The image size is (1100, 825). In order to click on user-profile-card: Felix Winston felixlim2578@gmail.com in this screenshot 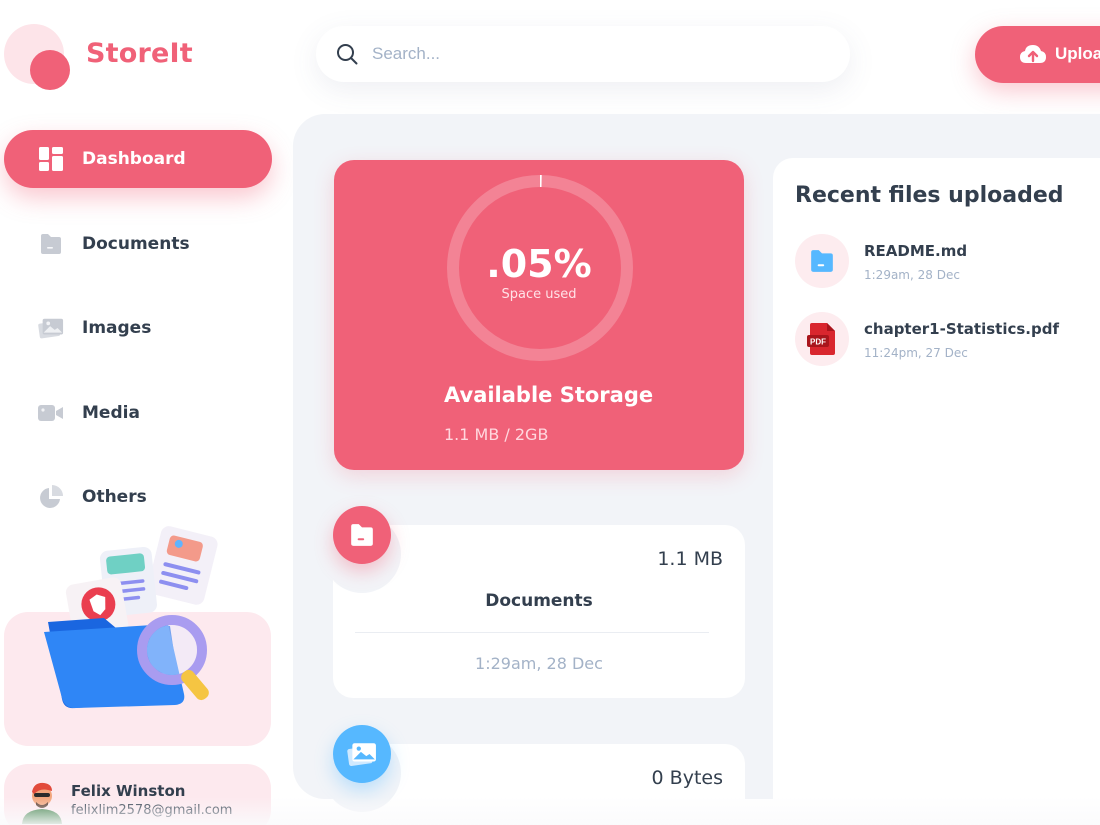, I will do `click(137, 794)`.